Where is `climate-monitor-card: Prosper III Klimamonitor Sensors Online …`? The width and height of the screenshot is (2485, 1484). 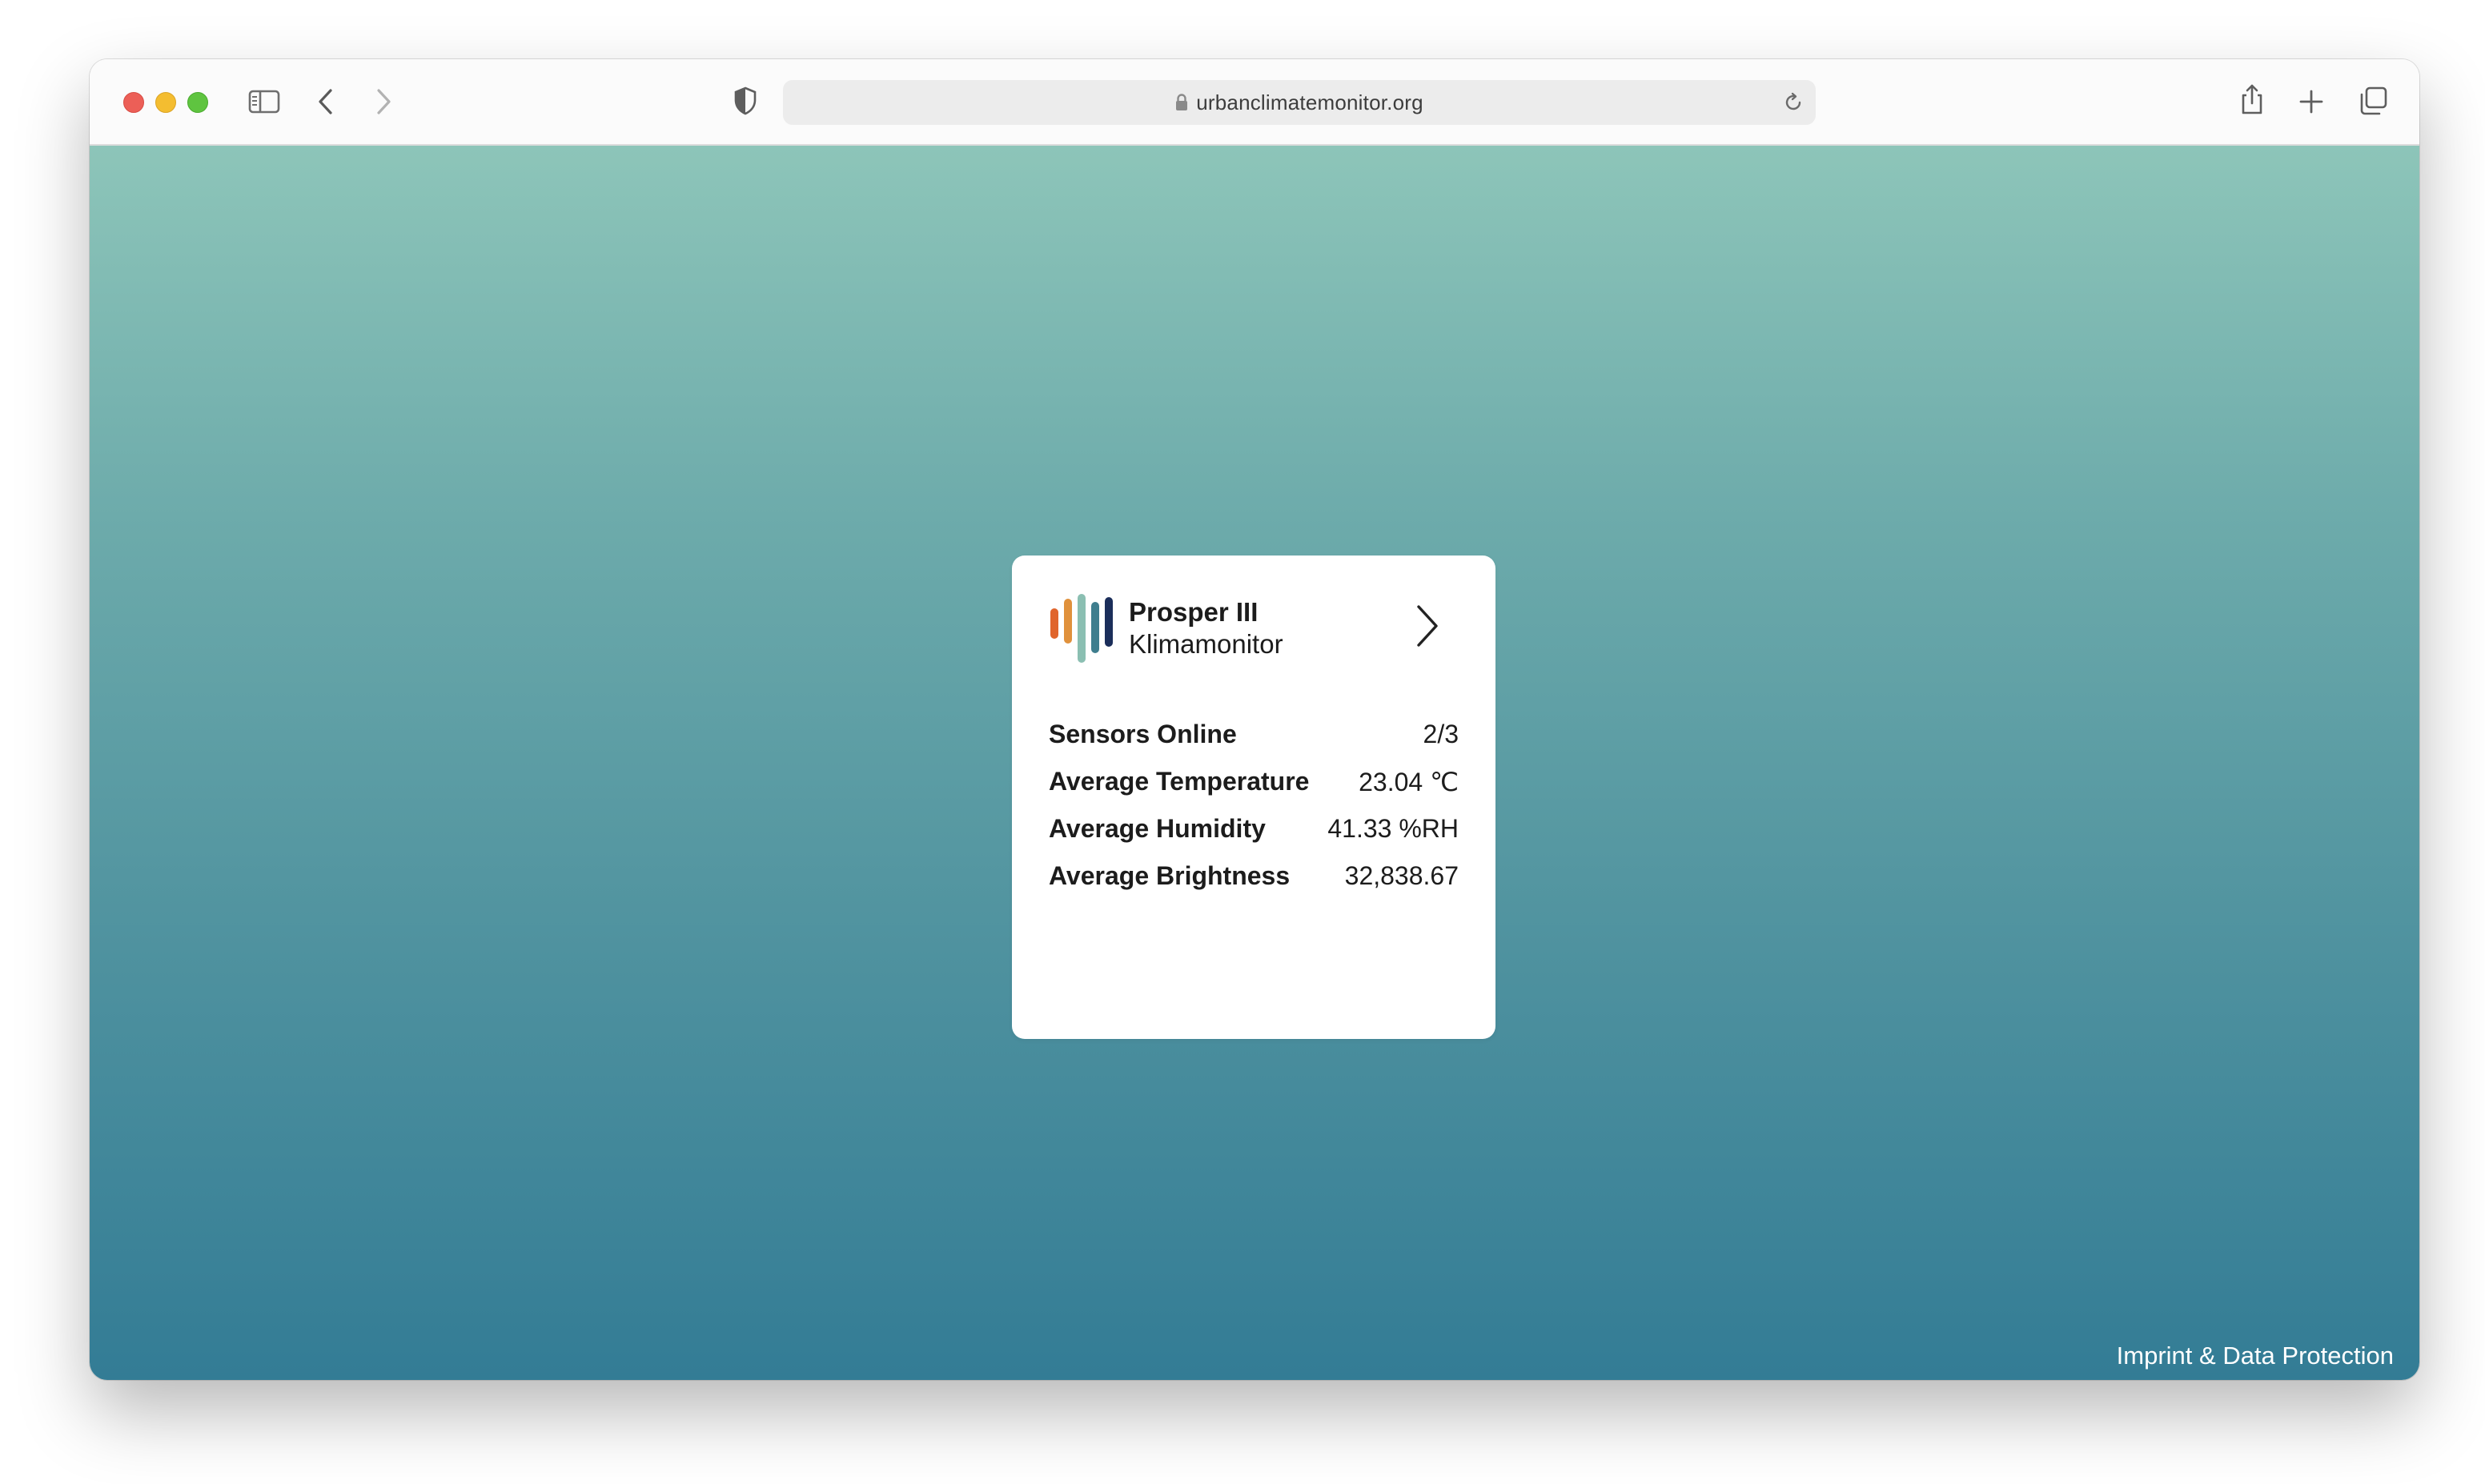
climate-monitor-card: Prosper III Klimamonitor Sensors Online … is located at coordinates (1253, 797).